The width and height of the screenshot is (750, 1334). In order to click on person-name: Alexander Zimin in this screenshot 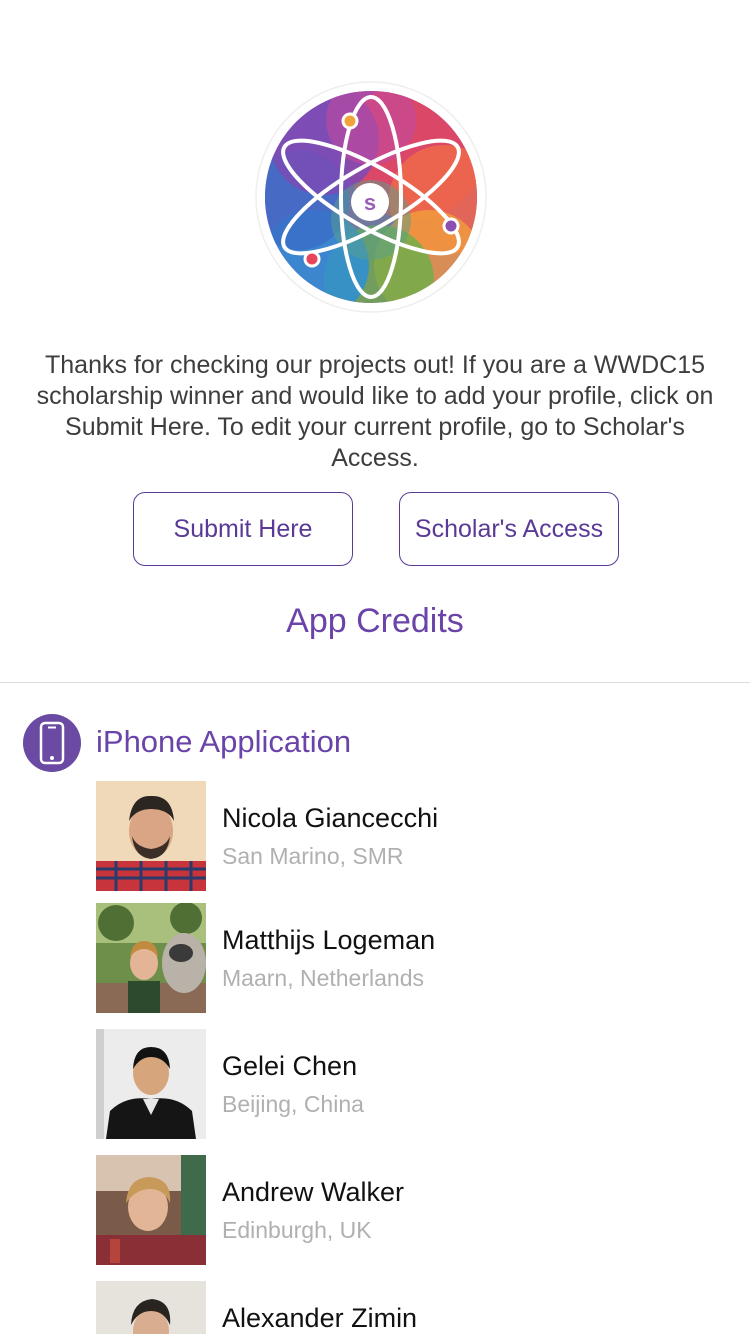, I will do `click(320, 1318)`.